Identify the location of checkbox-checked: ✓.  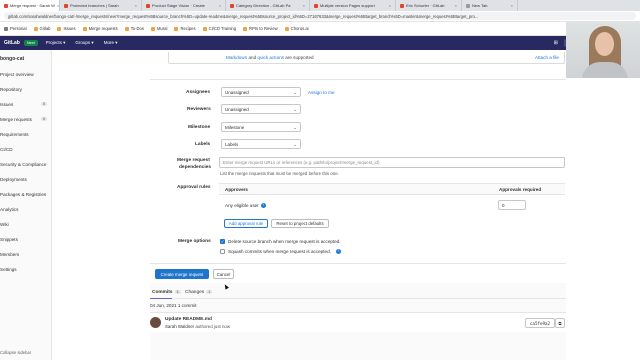
(222, 241).